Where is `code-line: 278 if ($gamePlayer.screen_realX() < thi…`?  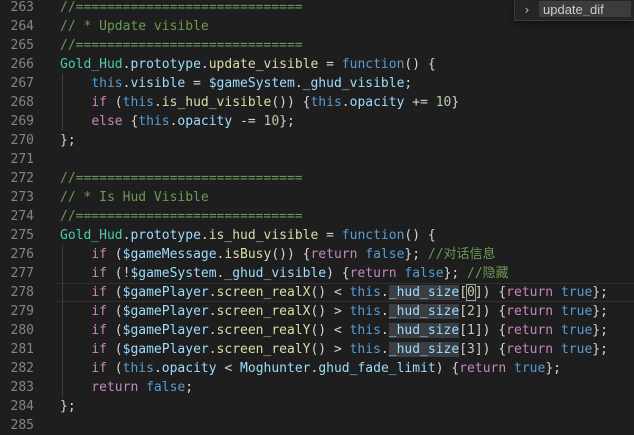 code-line: 278 if ($gamePlayer.screen_realX() < thi… is located at coordinates (317, 292).